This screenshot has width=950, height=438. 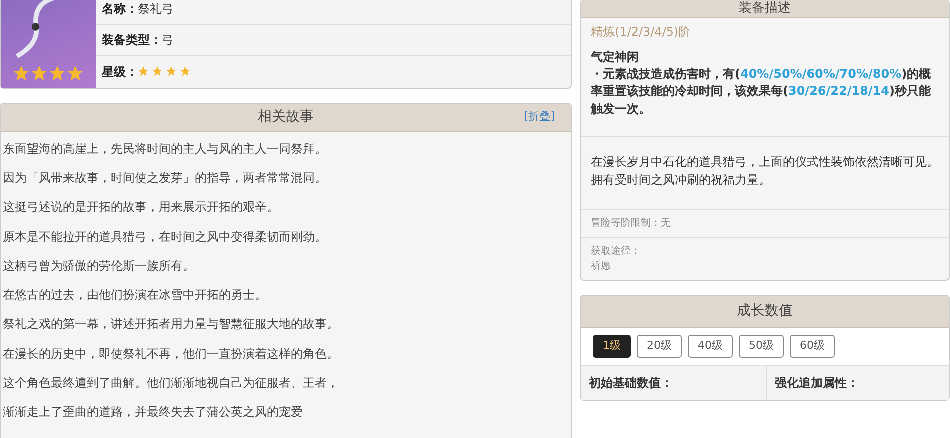 What do you see at coordinates (601, 267) in the screenshot?
I see `source-value: 祈愿` at bounding box center [601, 267].